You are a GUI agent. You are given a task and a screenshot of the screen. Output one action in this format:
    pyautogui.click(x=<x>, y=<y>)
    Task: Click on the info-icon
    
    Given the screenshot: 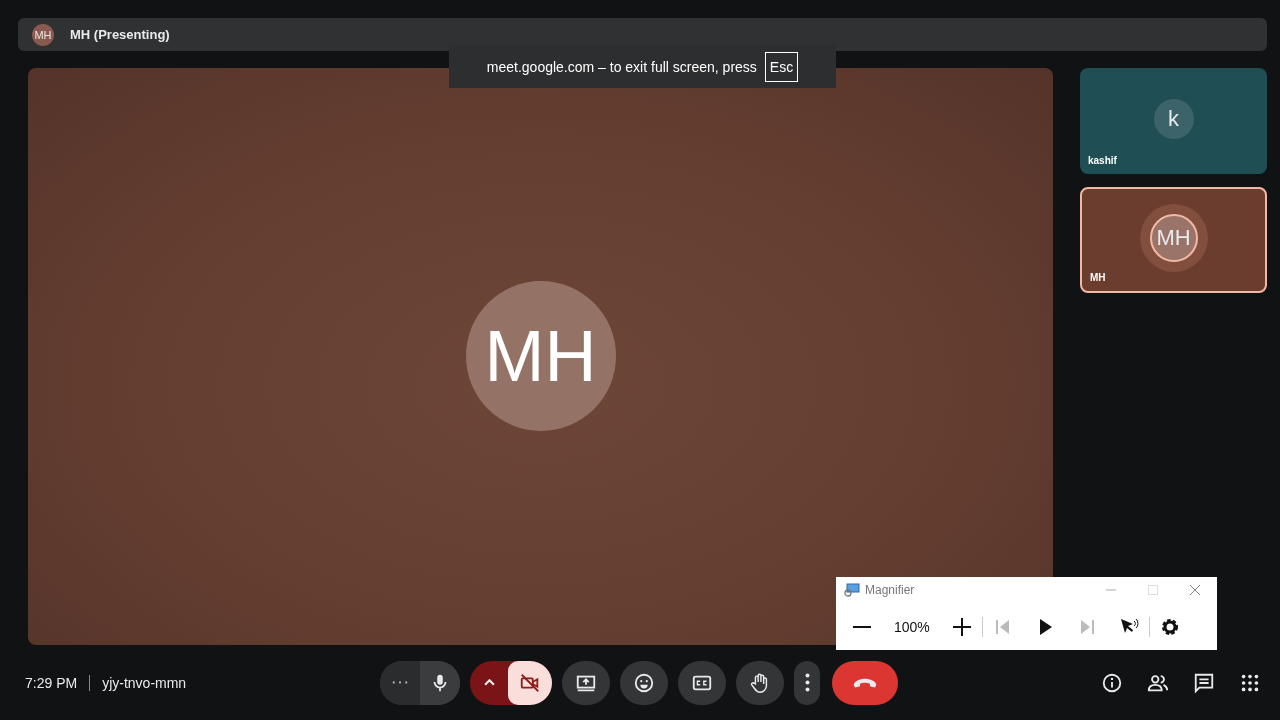 What is the action you would take?
    pyautogui.click(x=1112, y=682)
    